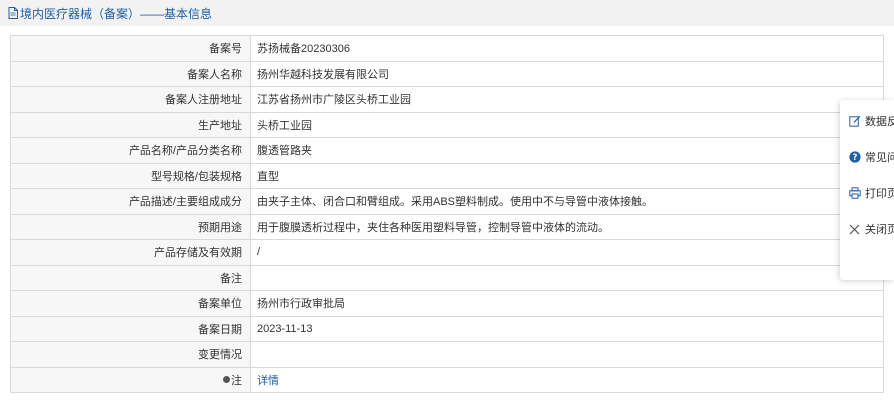 The height and width of the screenshot is (401, 894). What do you see at coordinates (567, 150) in the screenshot?
I see `row-value: 腹透管路夹` at bounding box center [567, 150].